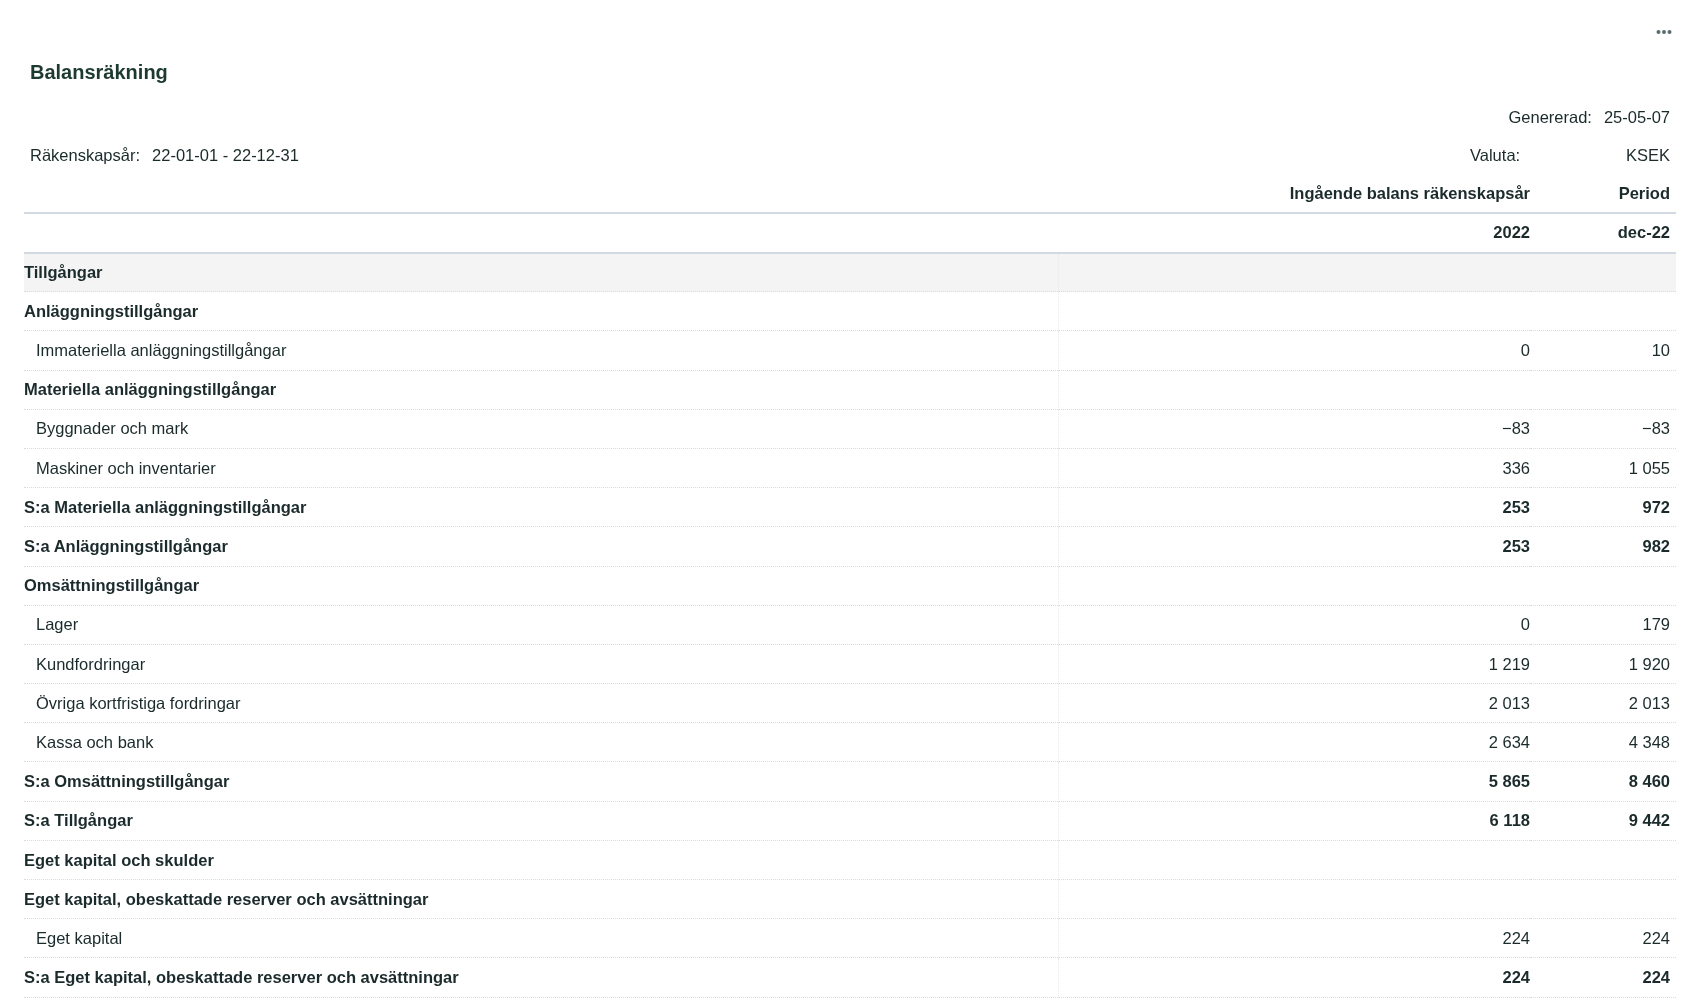 The image size is (1704, 1008). What do you see at coordinates (112, 428) in the screenshot?
I see `account-label: Byggnader och mark` at bounding box center [112, 428].